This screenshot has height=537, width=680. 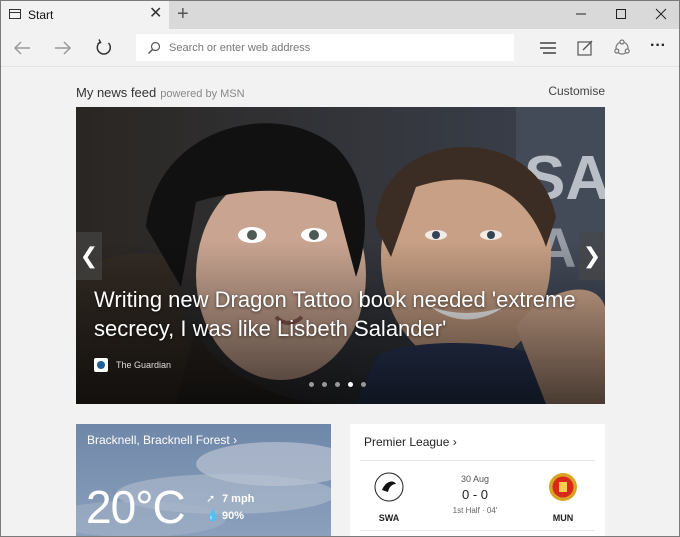 I want to click on match-info: 30 Aug 0 - 0 1st Half · 04', so click(x=475, y=494).